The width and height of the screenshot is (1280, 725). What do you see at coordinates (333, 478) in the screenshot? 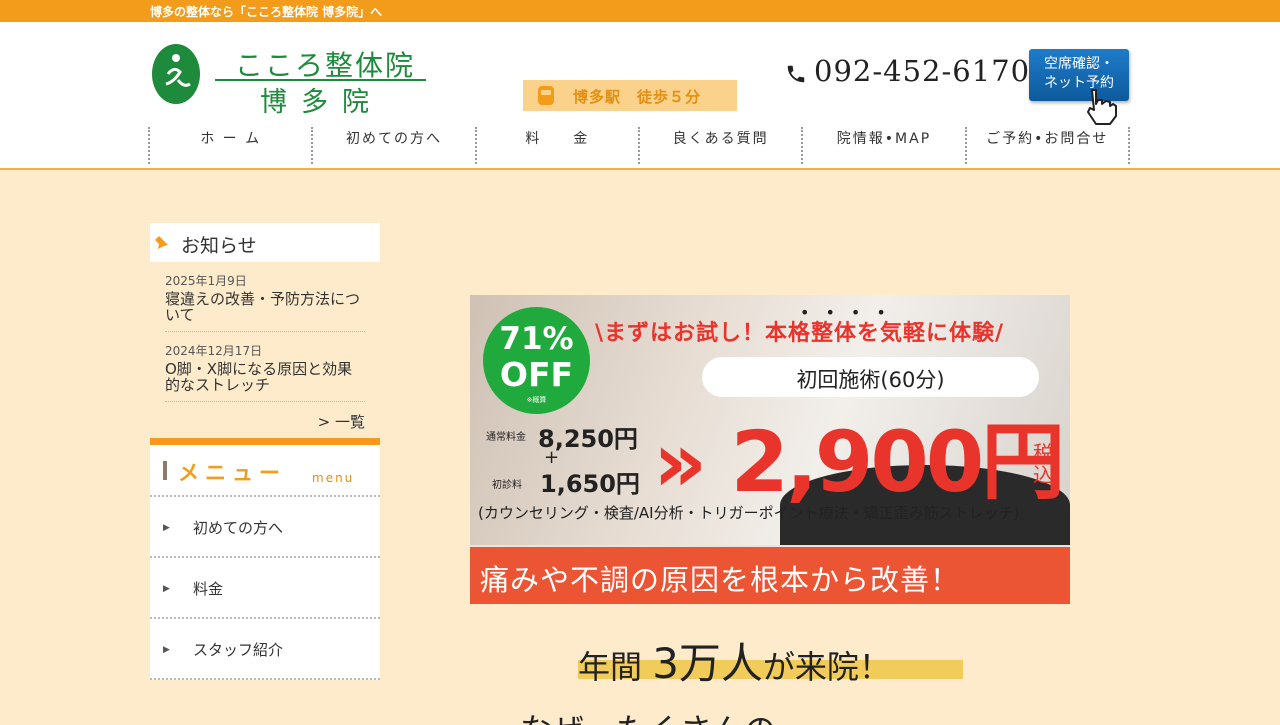
I see `menu-subheading: menu` at bounding box center [333, 478].